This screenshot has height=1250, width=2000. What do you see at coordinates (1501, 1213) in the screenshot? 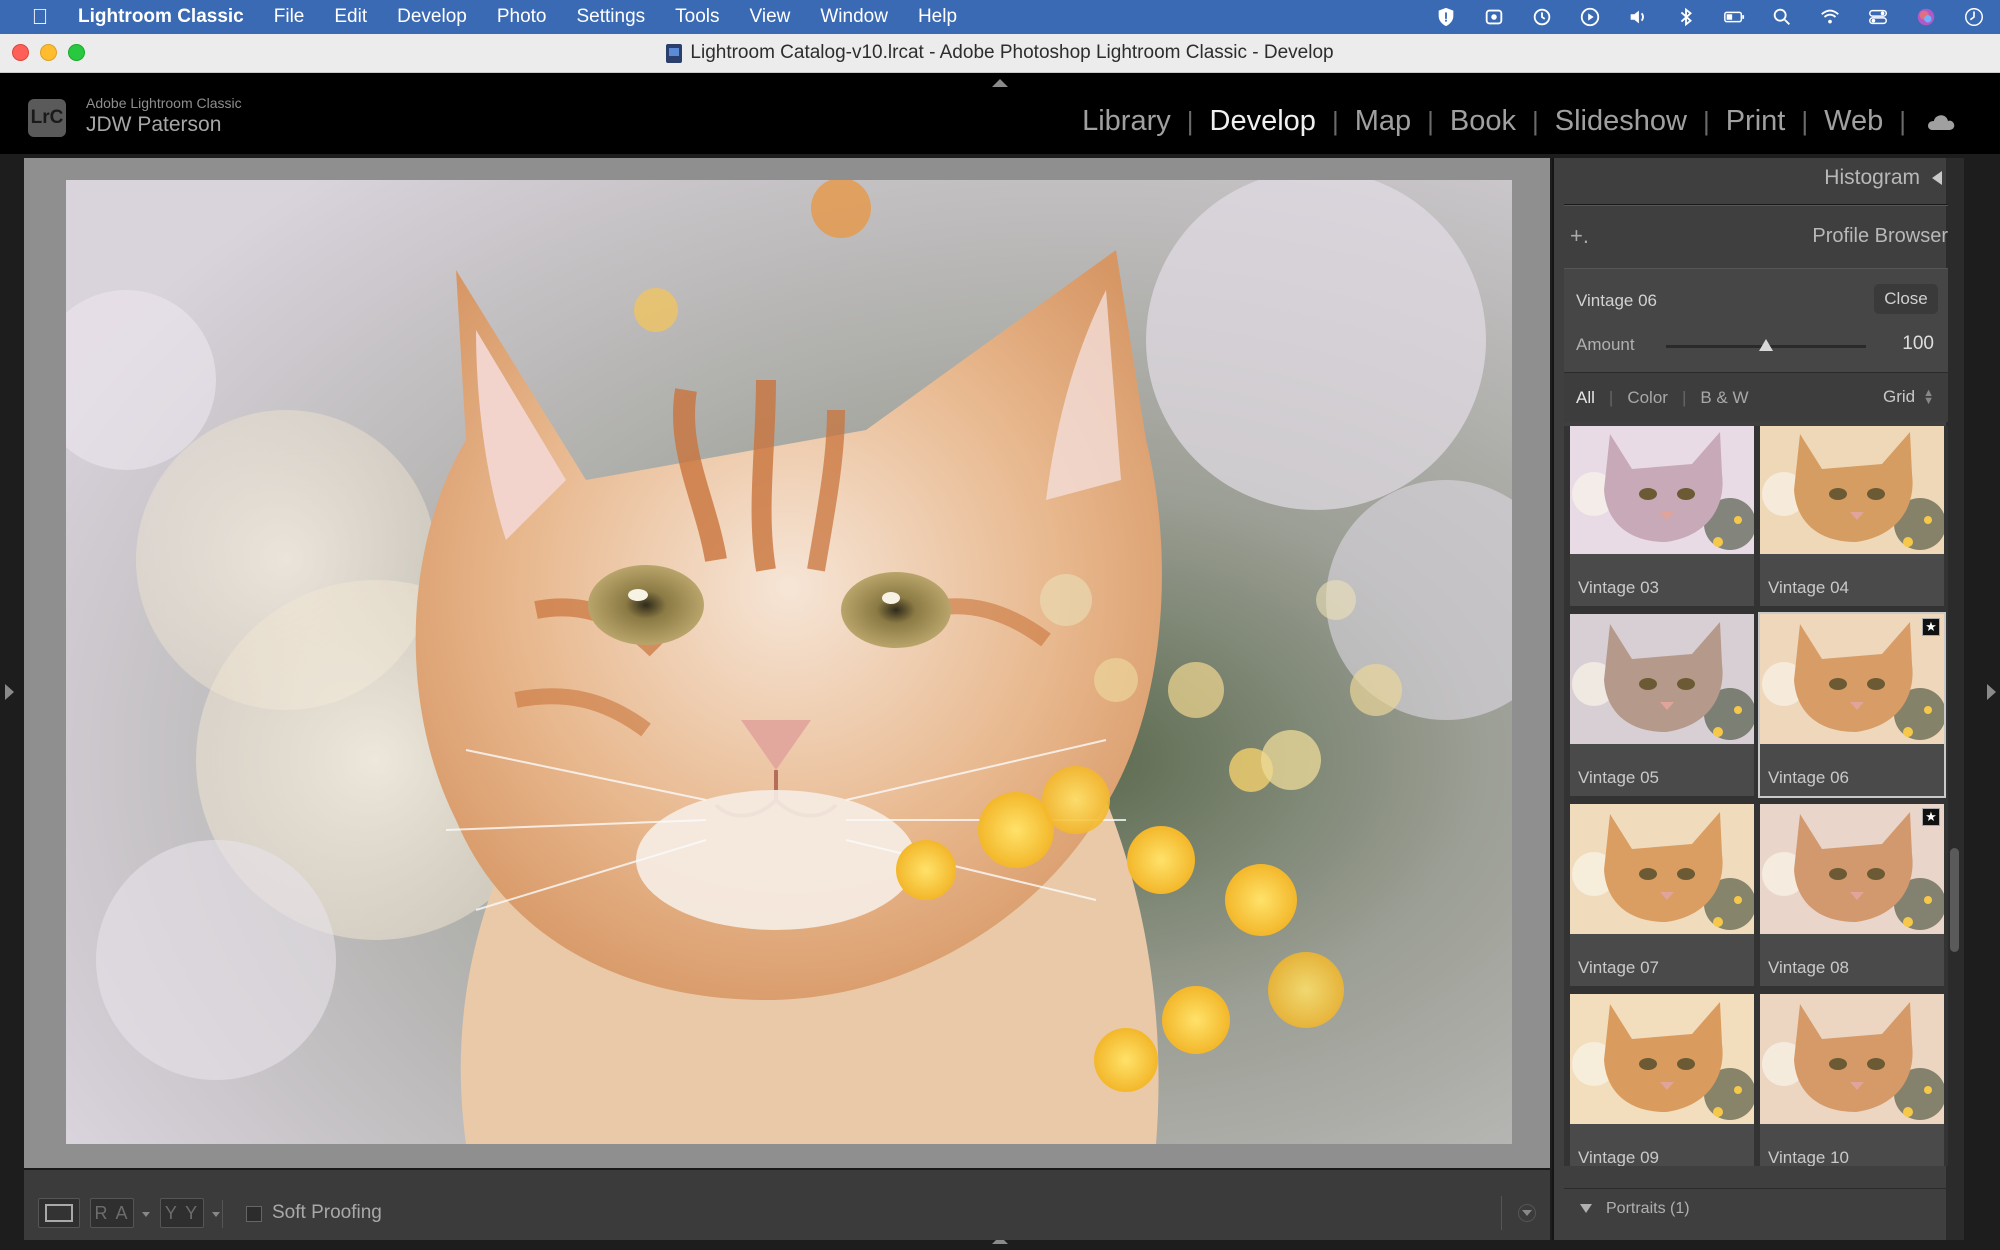
I see `toolbar-divider` at bounding box center [1501, 1213].